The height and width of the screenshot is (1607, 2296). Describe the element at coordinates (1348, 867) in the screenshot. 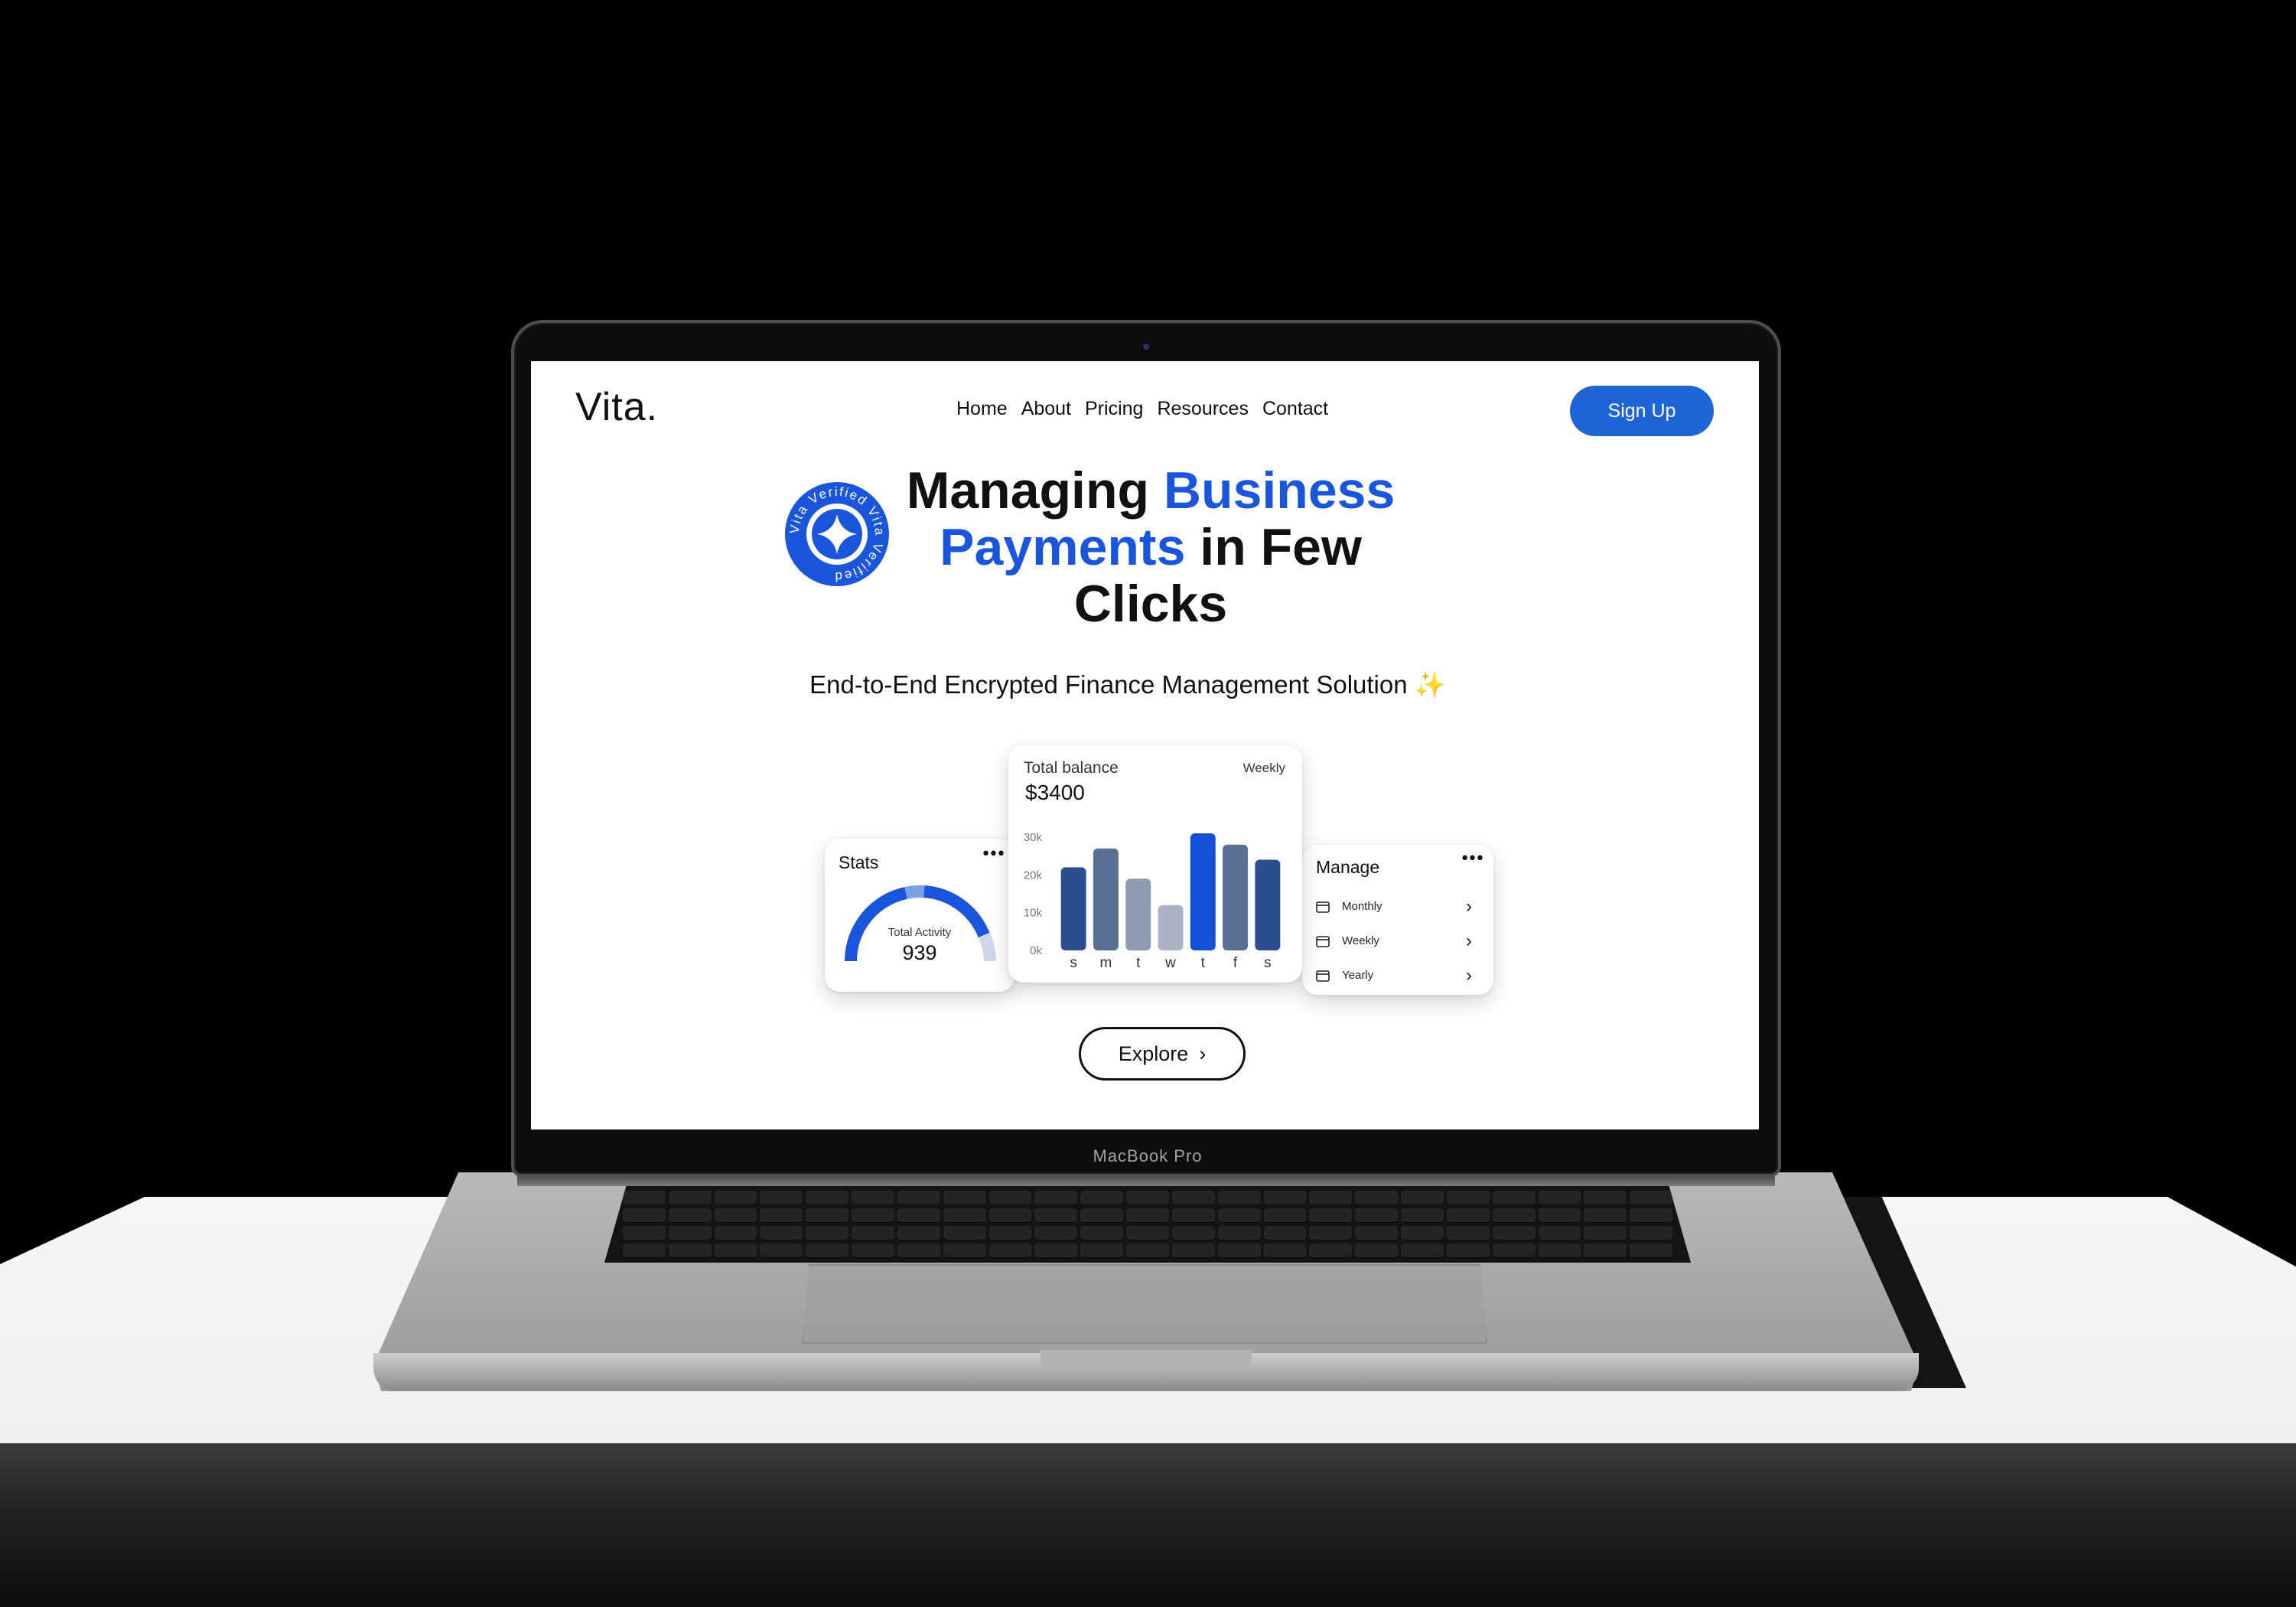

I see `manage-title: Manage` at that location.